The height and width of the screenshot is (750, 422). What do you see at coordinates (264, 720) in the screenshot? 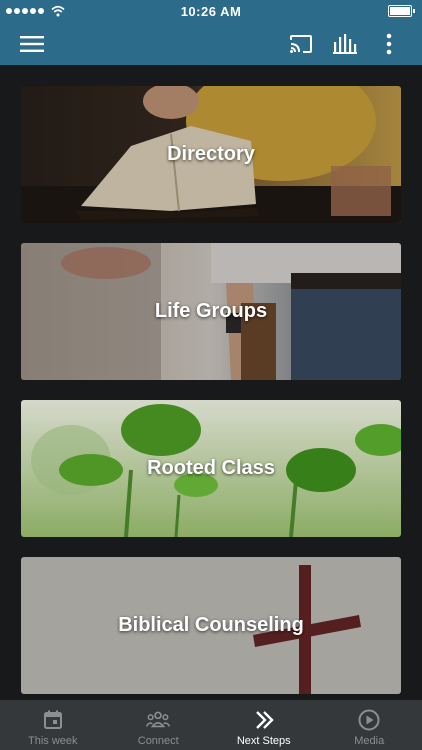
I see `double-chevron-right-icon` at bounding box center [264, 720].